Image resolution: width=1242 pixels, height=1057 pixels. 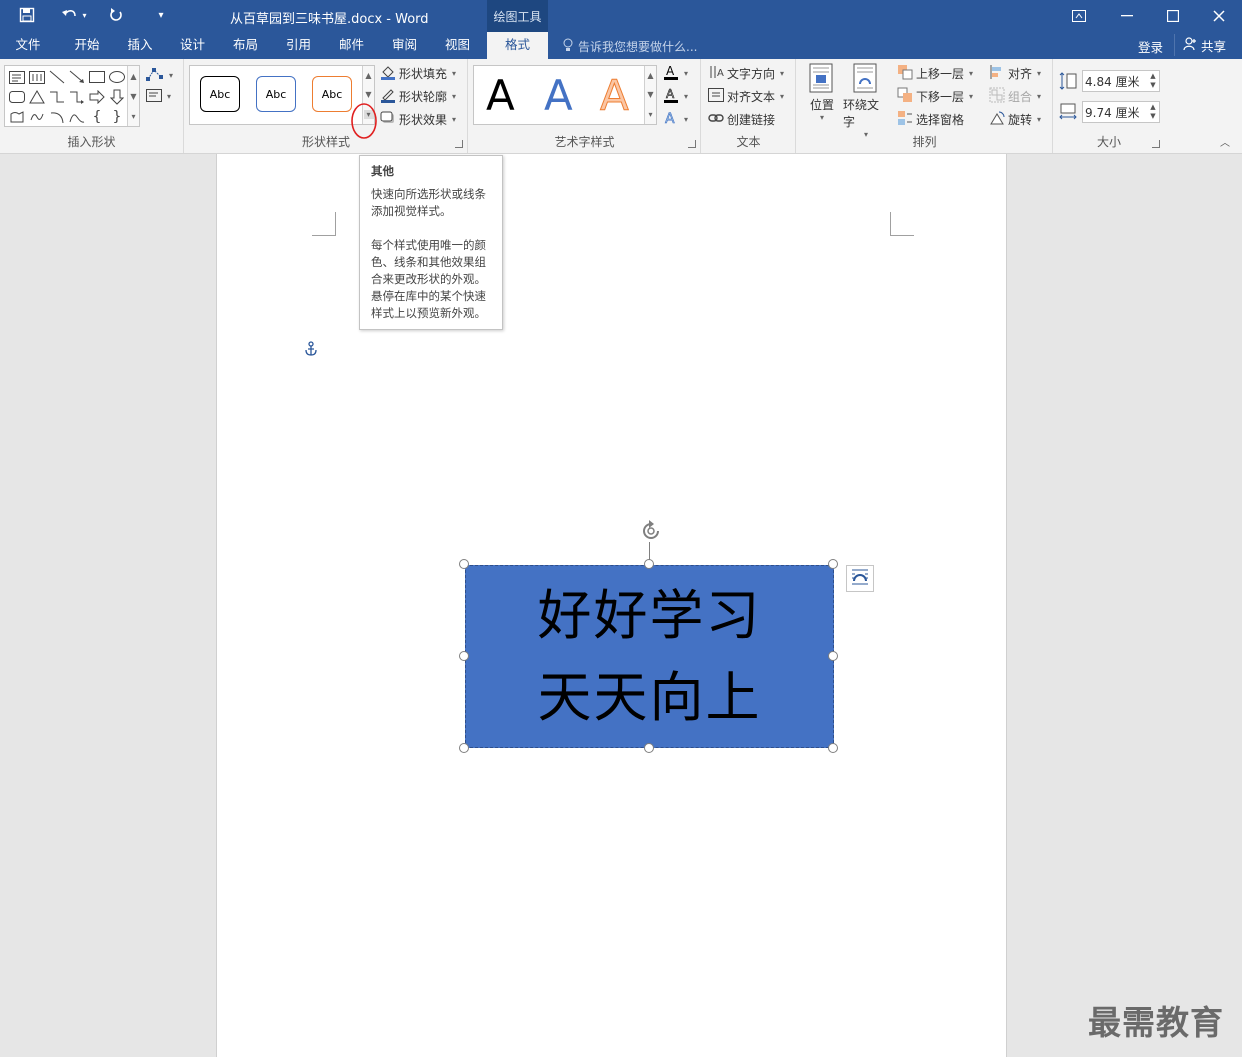 I want to click on wordart-scroll: ▲ ▼ ▾, so click(x=650, y=95).